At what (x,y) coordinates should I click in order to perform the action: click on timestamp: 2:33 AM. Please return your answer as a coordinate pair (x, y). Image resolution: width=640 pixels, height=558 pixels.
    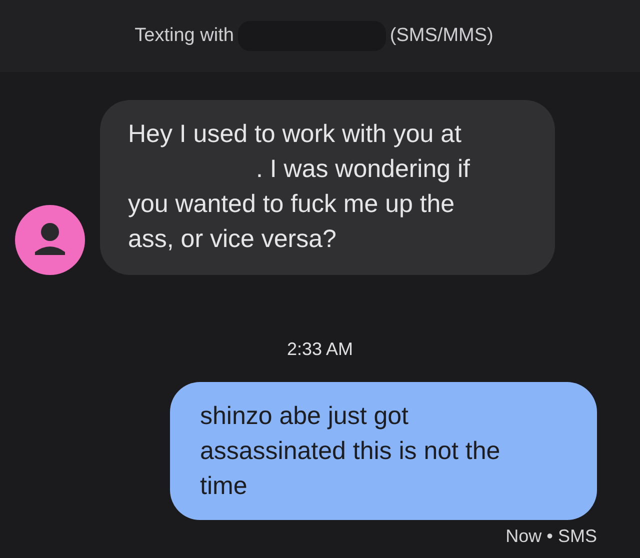
    Looking at the image, I should click on (320, 349).